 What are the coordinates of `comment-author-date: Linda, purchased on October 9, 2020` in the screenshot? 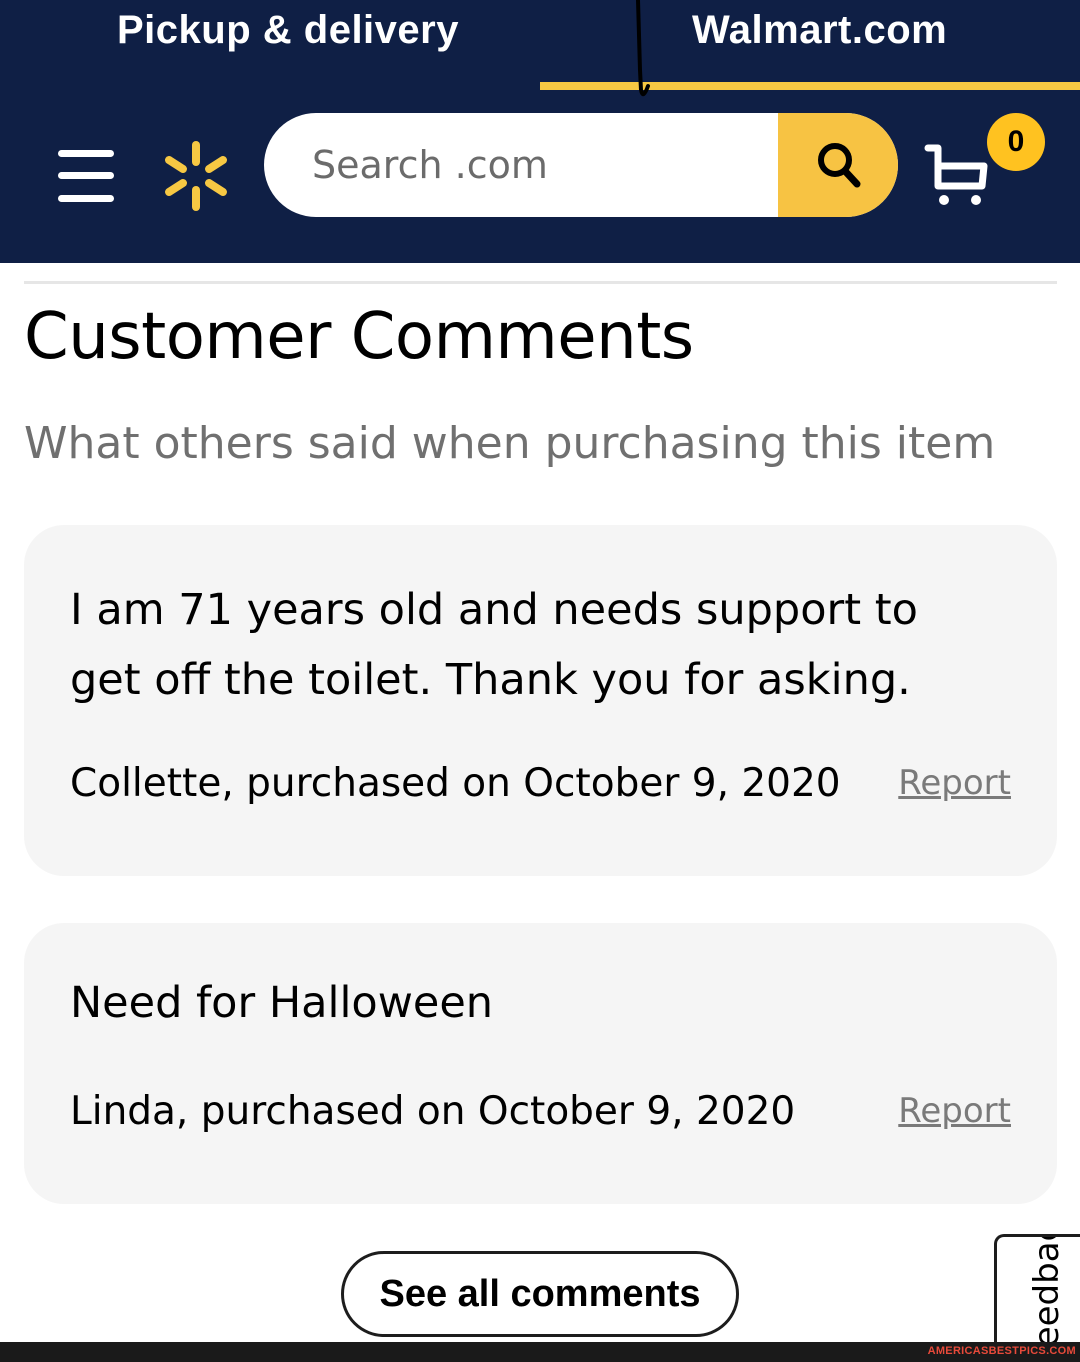 It's located at (433, 1111).